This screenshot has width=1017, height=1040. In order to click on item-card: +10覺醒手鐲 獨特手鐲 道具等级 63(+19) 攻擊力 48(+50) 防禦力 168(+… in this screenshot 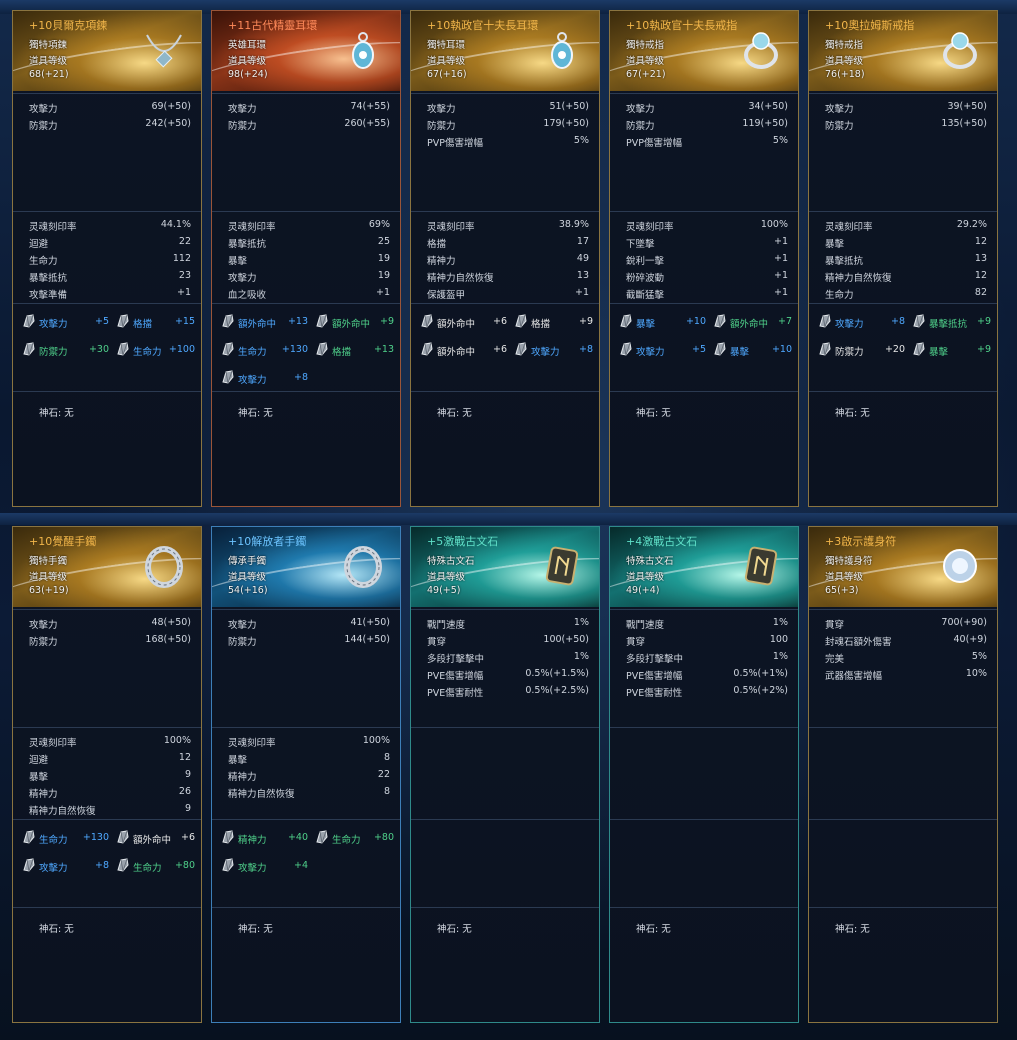, I will do `click(107, 774)`.